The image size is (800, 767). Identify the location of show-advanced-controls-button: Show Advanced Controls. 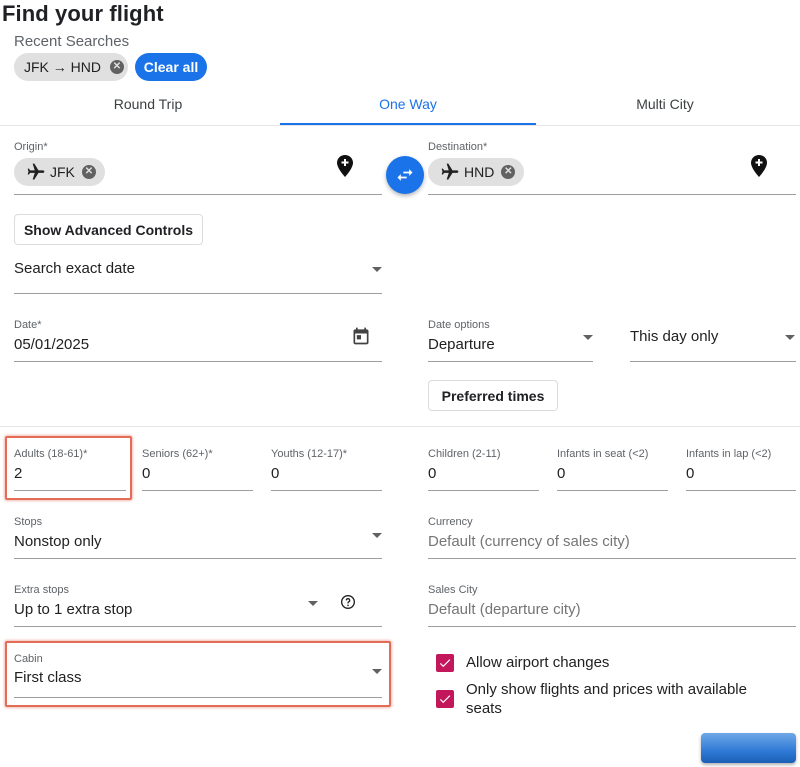
(108, 229).